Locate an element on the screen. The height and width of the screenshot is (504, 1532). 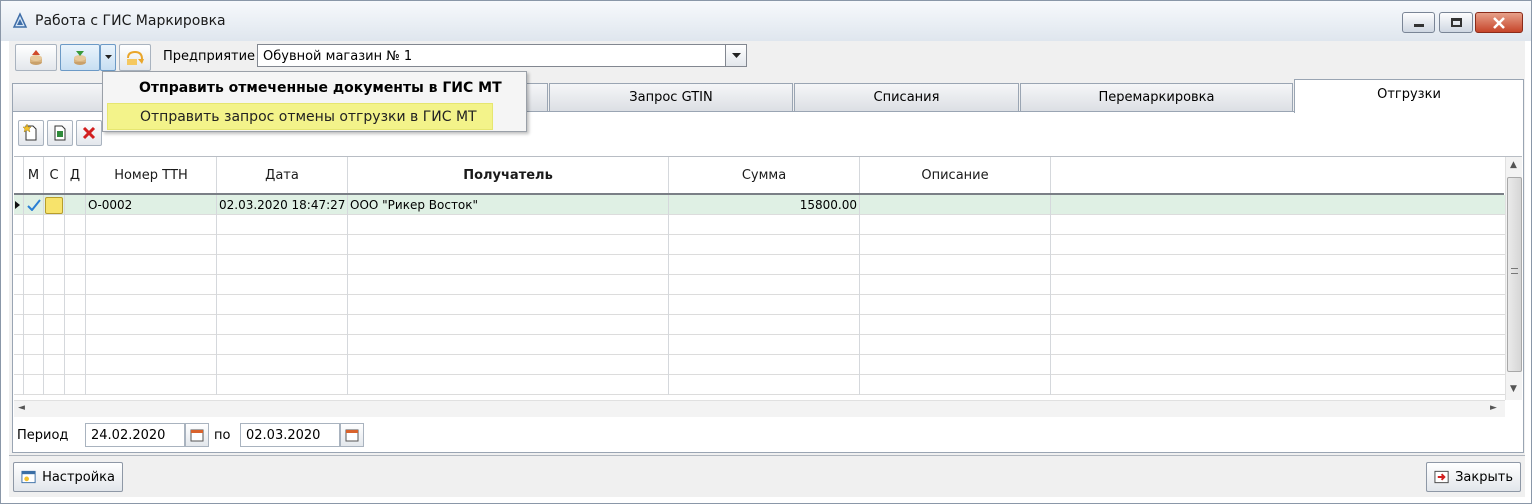
new-document-icon is located at coordinates (30, 132).